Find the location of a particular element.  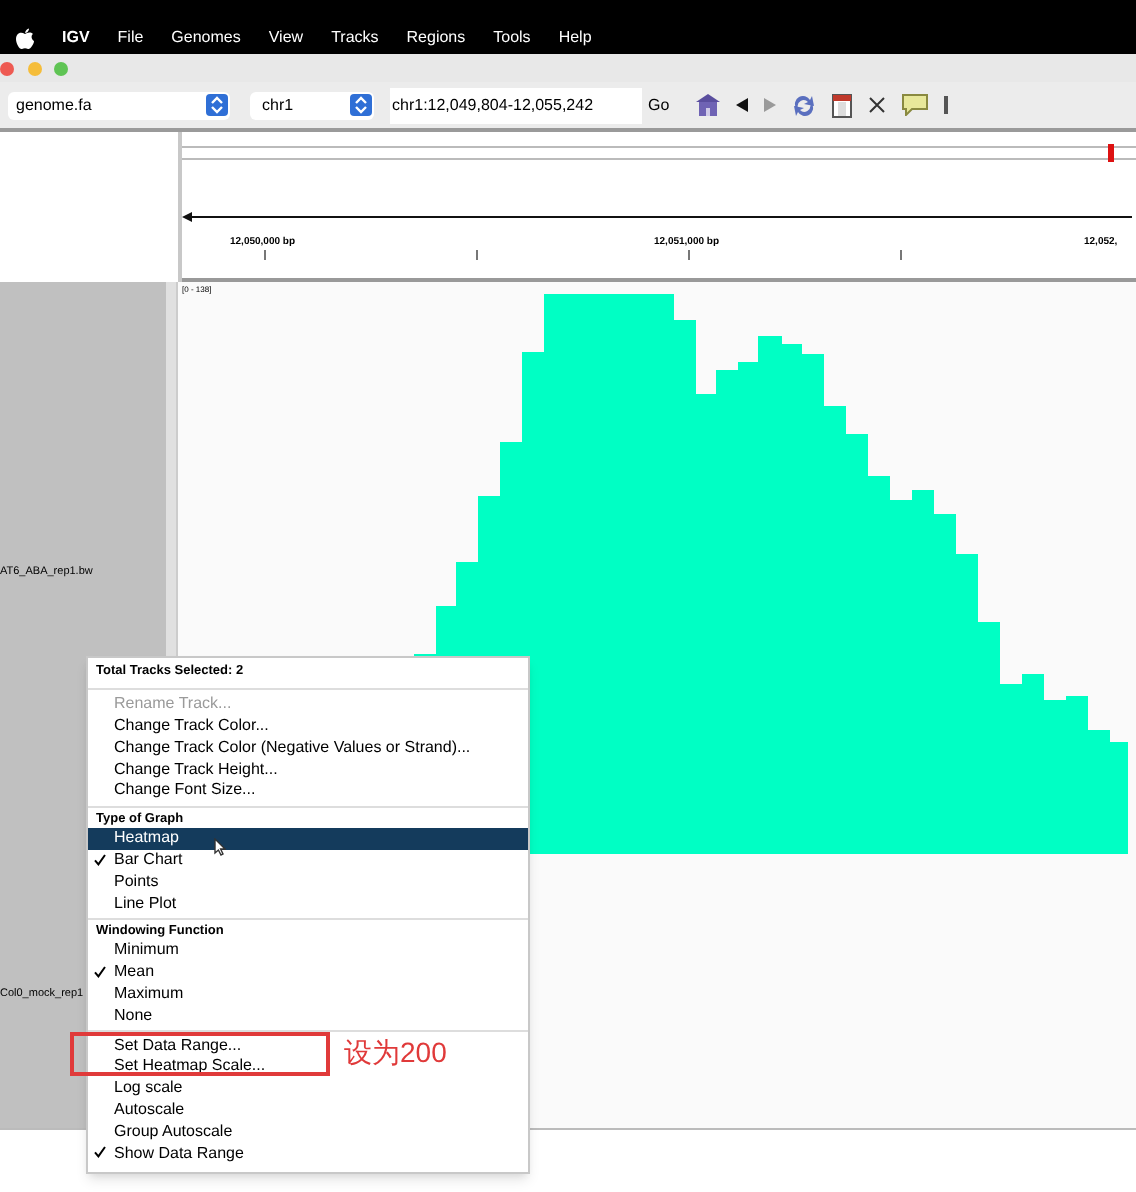

menu-item: None is located at coordinates (308, 1015).